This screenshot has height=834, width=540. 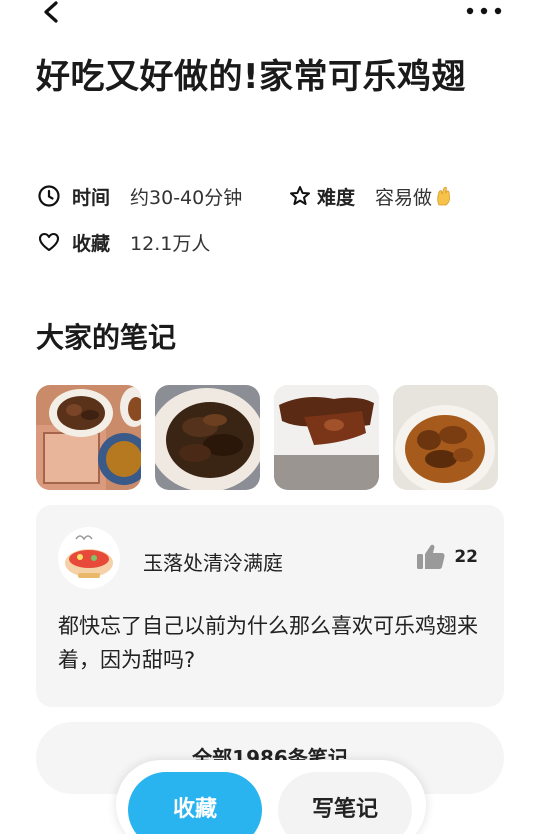 I want to click on more-dots-icon, so click(x=484, y=11).